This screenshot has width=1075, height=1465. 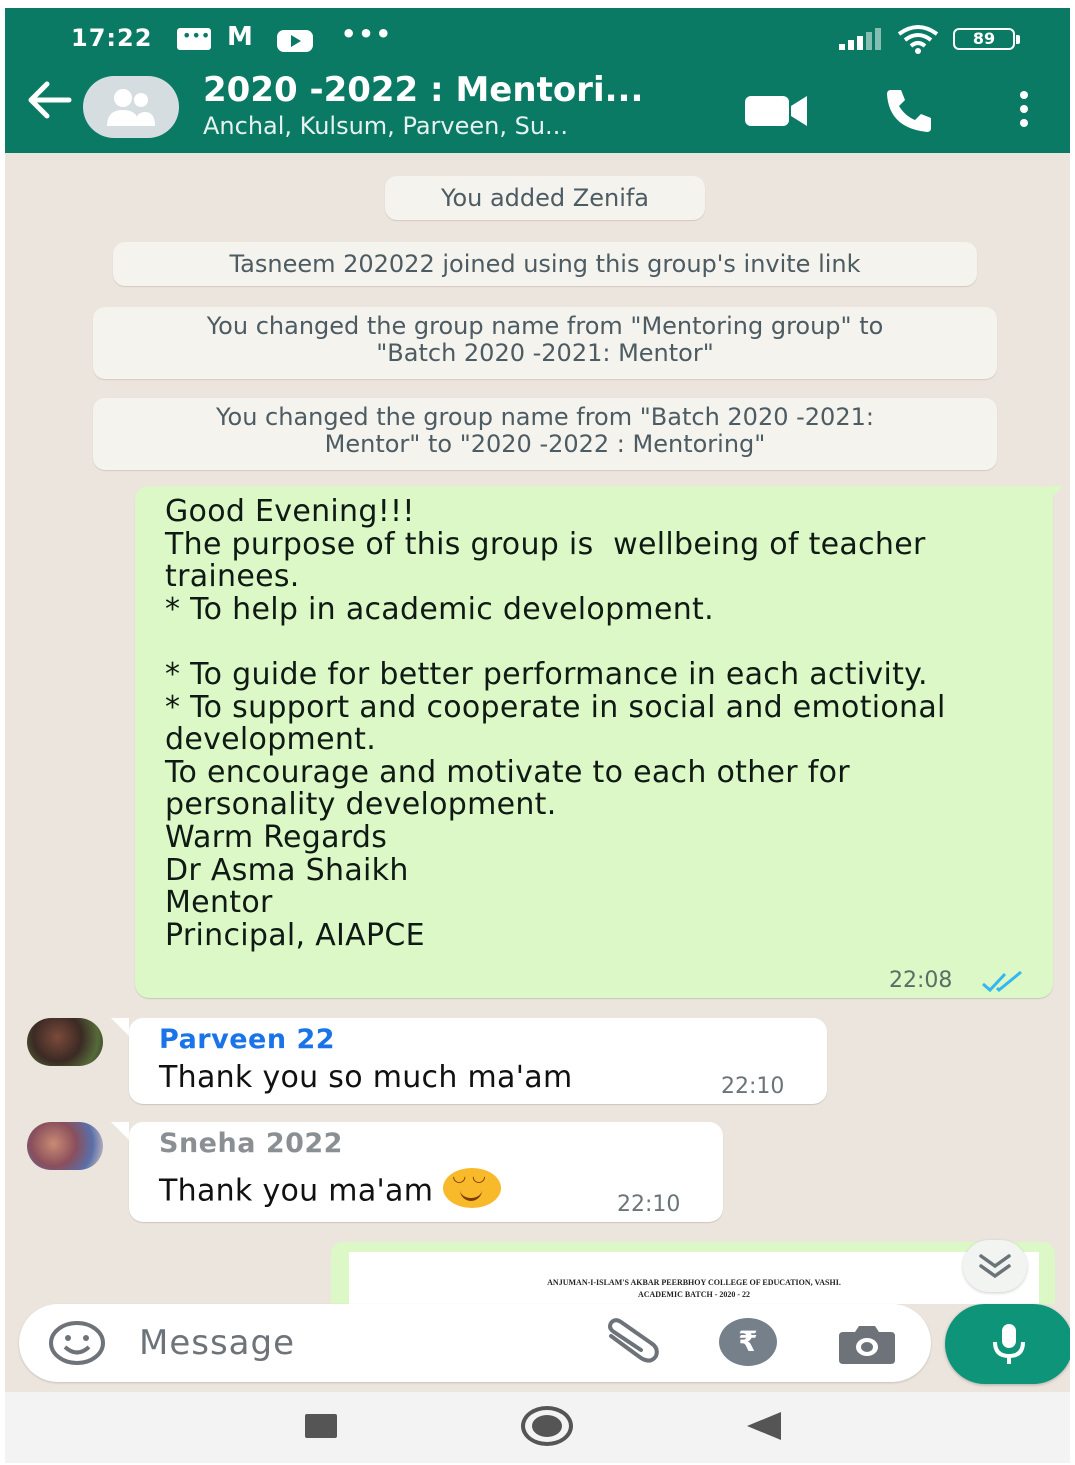 What do you see at coordinates (777, 110) in the screenshot?
I see `video-call-icon` at bounding box center [777, 110].